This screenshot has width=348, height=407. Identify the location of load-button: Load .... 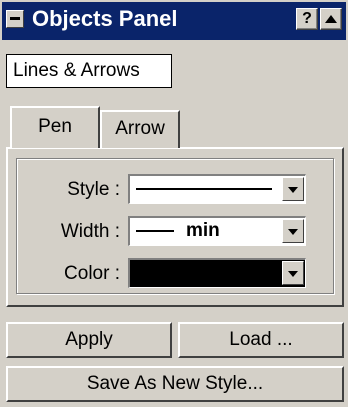
(261, 340).